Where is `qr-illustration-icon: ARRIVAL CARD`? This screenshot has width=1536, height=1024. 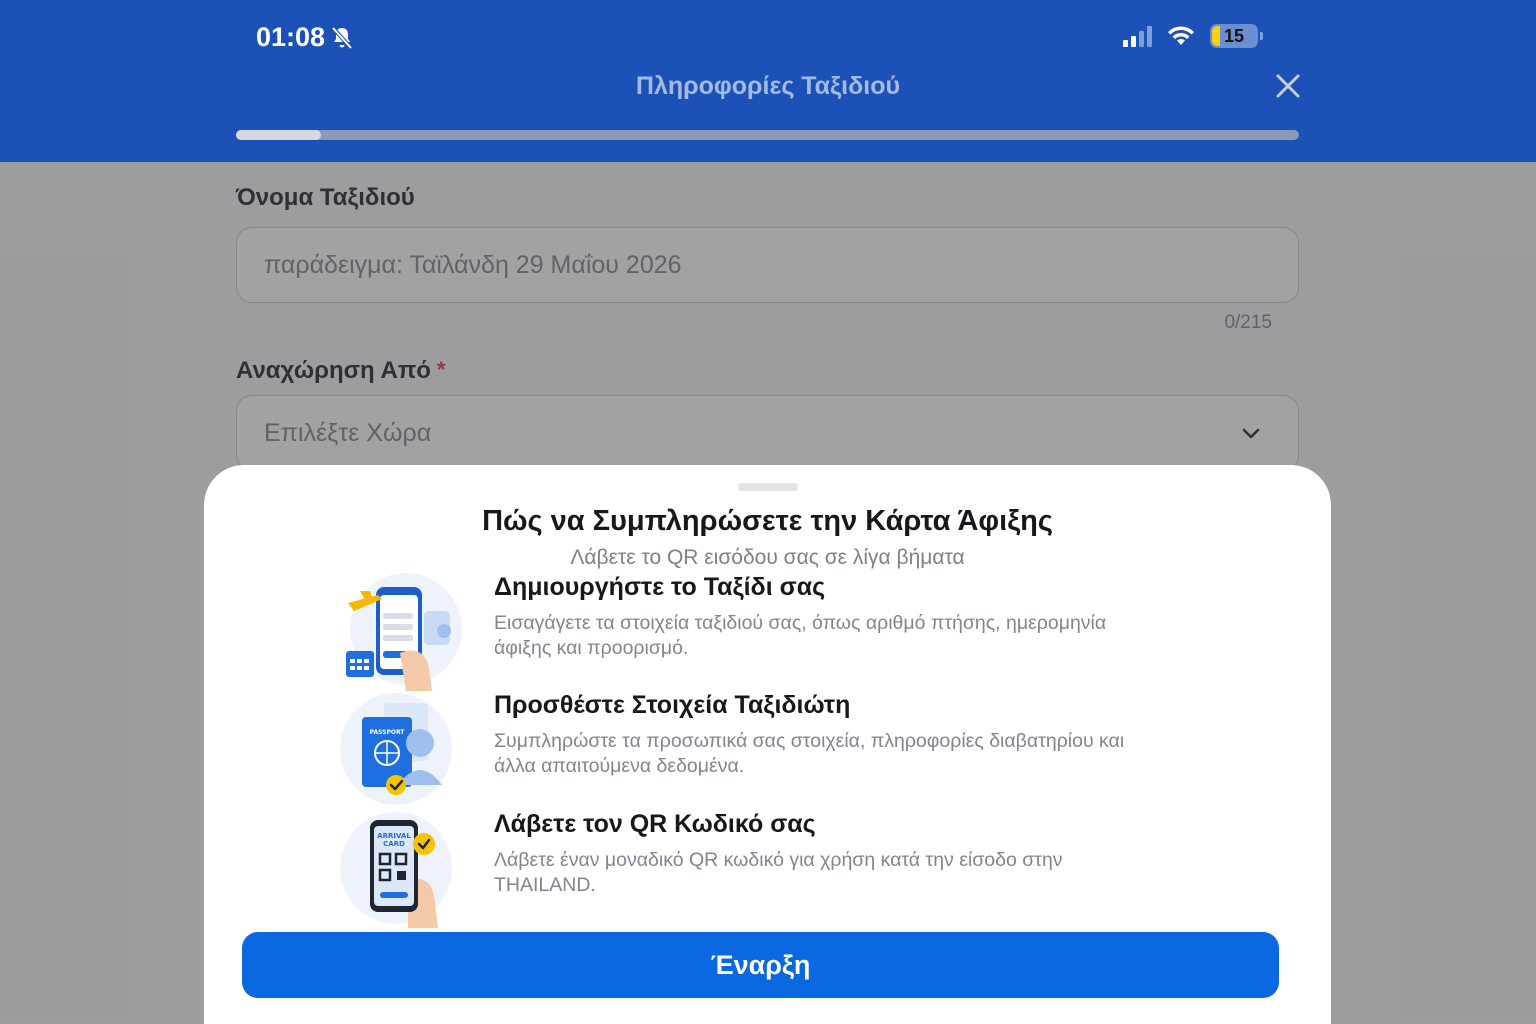
qr-illustration-icon: ARRIVAL CARD is located at coordinates (396, 870).